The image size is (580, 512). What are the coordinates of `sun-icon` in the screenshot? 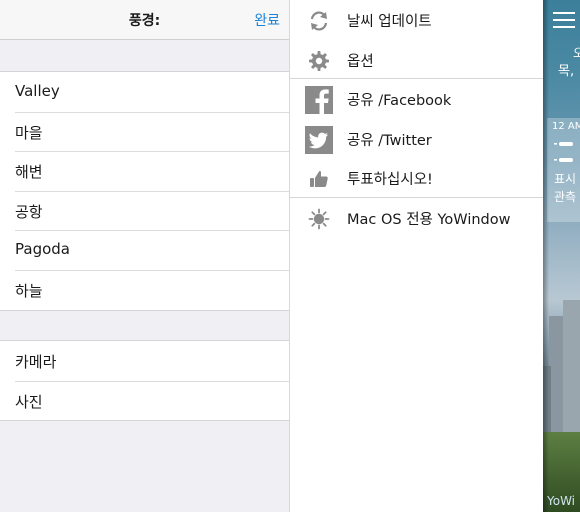 It's located at (319, 219).